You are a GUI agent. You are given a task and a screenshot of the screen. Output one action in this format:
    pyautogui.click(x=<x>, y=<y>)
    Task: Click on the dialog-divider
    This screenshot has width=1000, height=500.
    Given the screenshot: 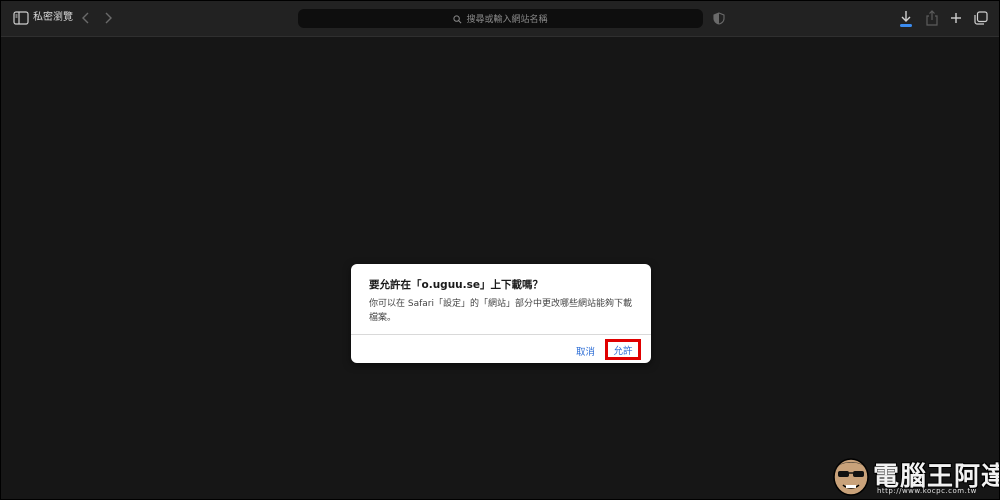 What is the action you would take?
    pyautogui.click(x=501, y=334)
    